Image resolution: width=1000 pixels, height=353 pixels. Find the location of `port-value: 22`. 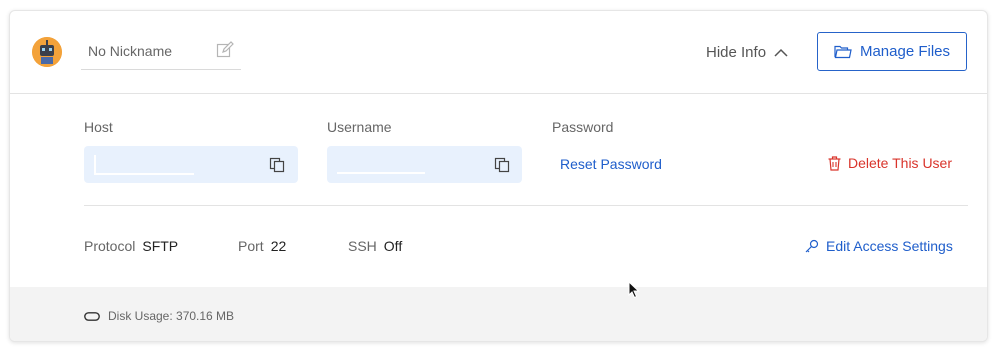

port-value: 22 is located at coordinates (278, 246).